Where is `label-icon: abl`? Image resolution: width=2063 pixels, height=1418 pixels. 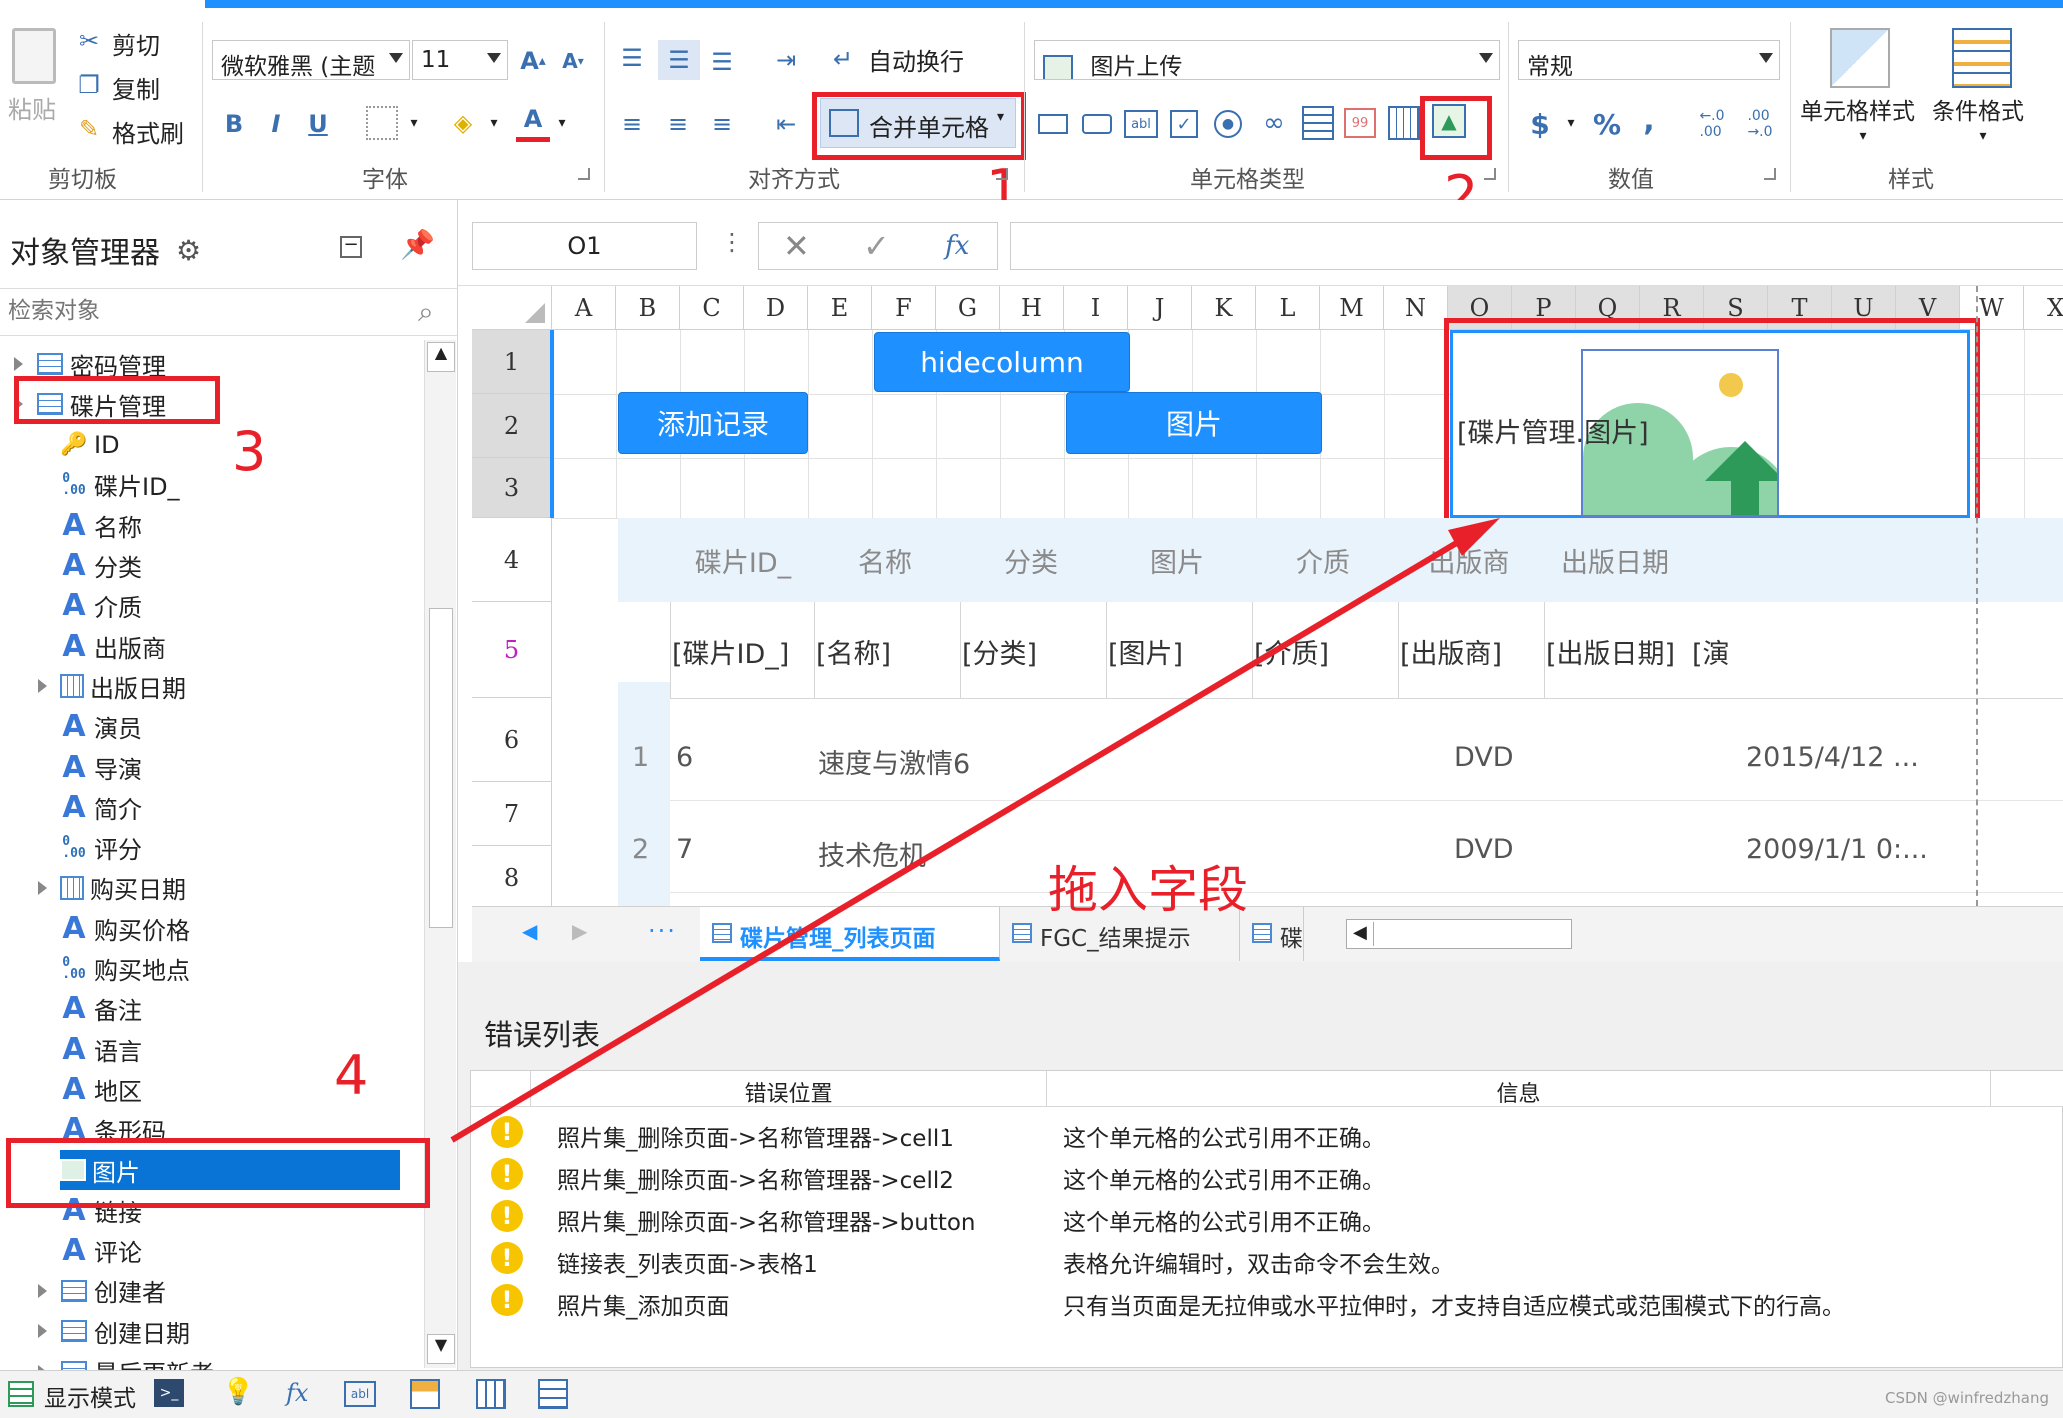 label-icon: abl is located at coordinates (360, 1394).